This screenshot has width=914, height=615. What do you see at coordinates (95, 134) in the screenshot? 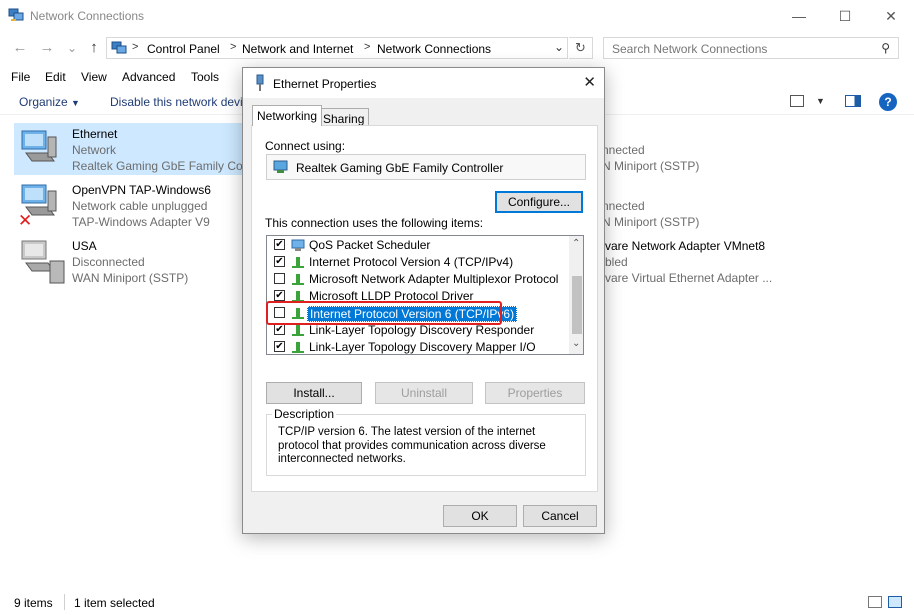
I see `connection-name: Ethernet` at bounding box center [95, 134].